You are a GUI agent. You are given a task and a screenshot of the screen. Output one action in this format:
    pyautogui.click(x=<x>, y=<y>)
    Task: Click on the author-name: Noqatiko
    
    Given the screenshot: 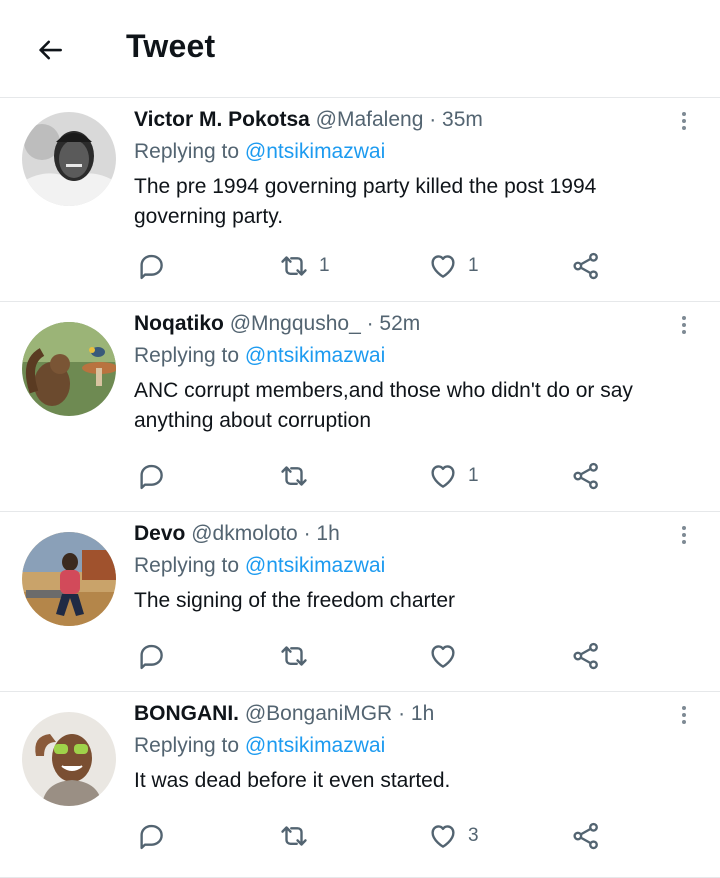 What is the action you would take?
    pyautogui.click(x=179, y=323)
    